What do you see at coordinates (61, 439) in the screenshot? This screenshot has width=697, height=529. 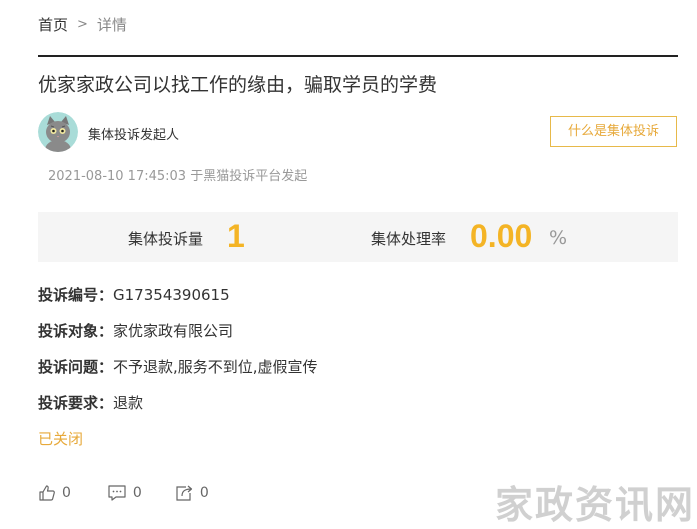 I see `status-badge: 已关闭` at bounding box center [61, 439].